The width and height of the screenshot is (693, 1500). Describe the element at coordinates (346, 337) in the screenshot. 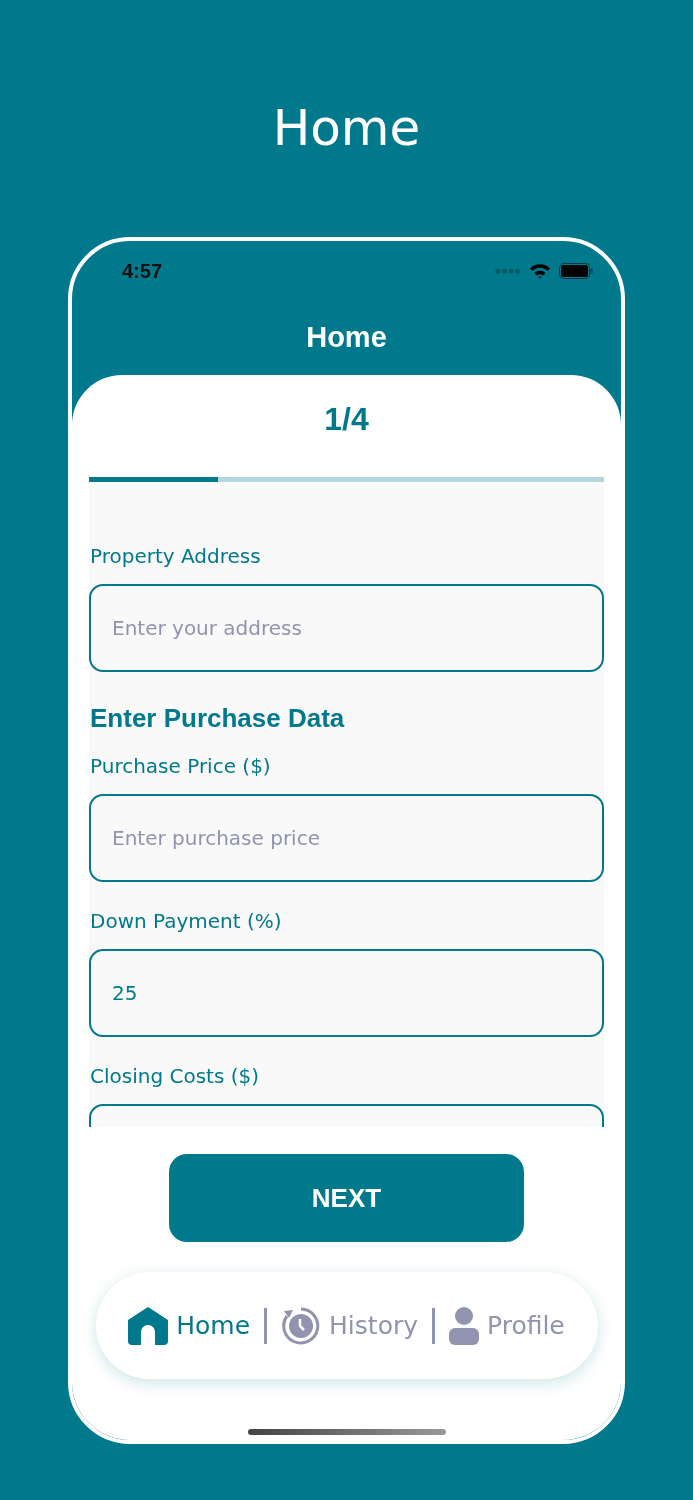

I see `header-title: Home` at that location.